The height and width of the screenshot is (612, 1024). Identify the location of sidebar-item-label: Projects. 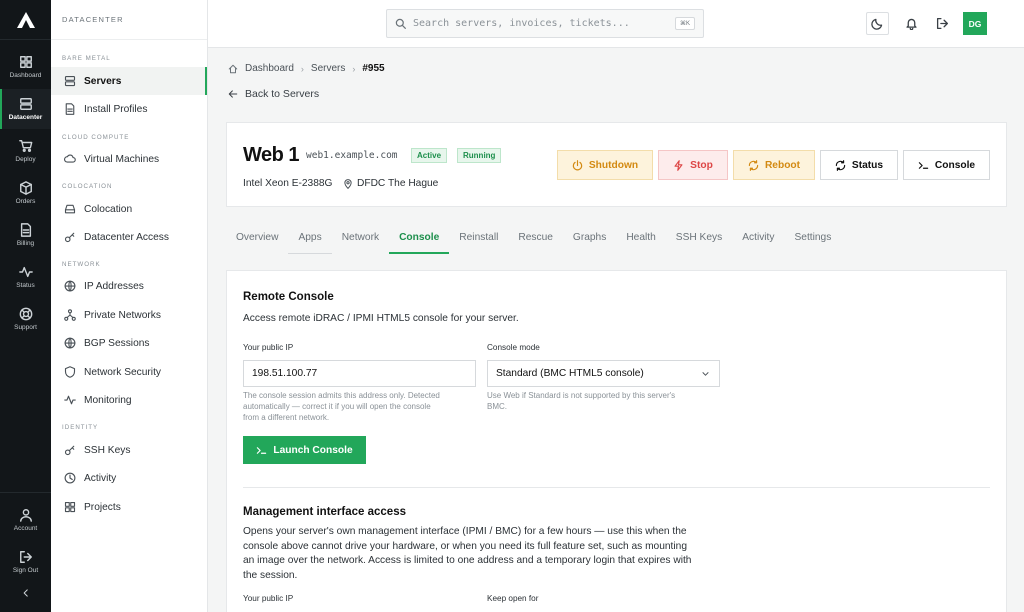
(102, 507).